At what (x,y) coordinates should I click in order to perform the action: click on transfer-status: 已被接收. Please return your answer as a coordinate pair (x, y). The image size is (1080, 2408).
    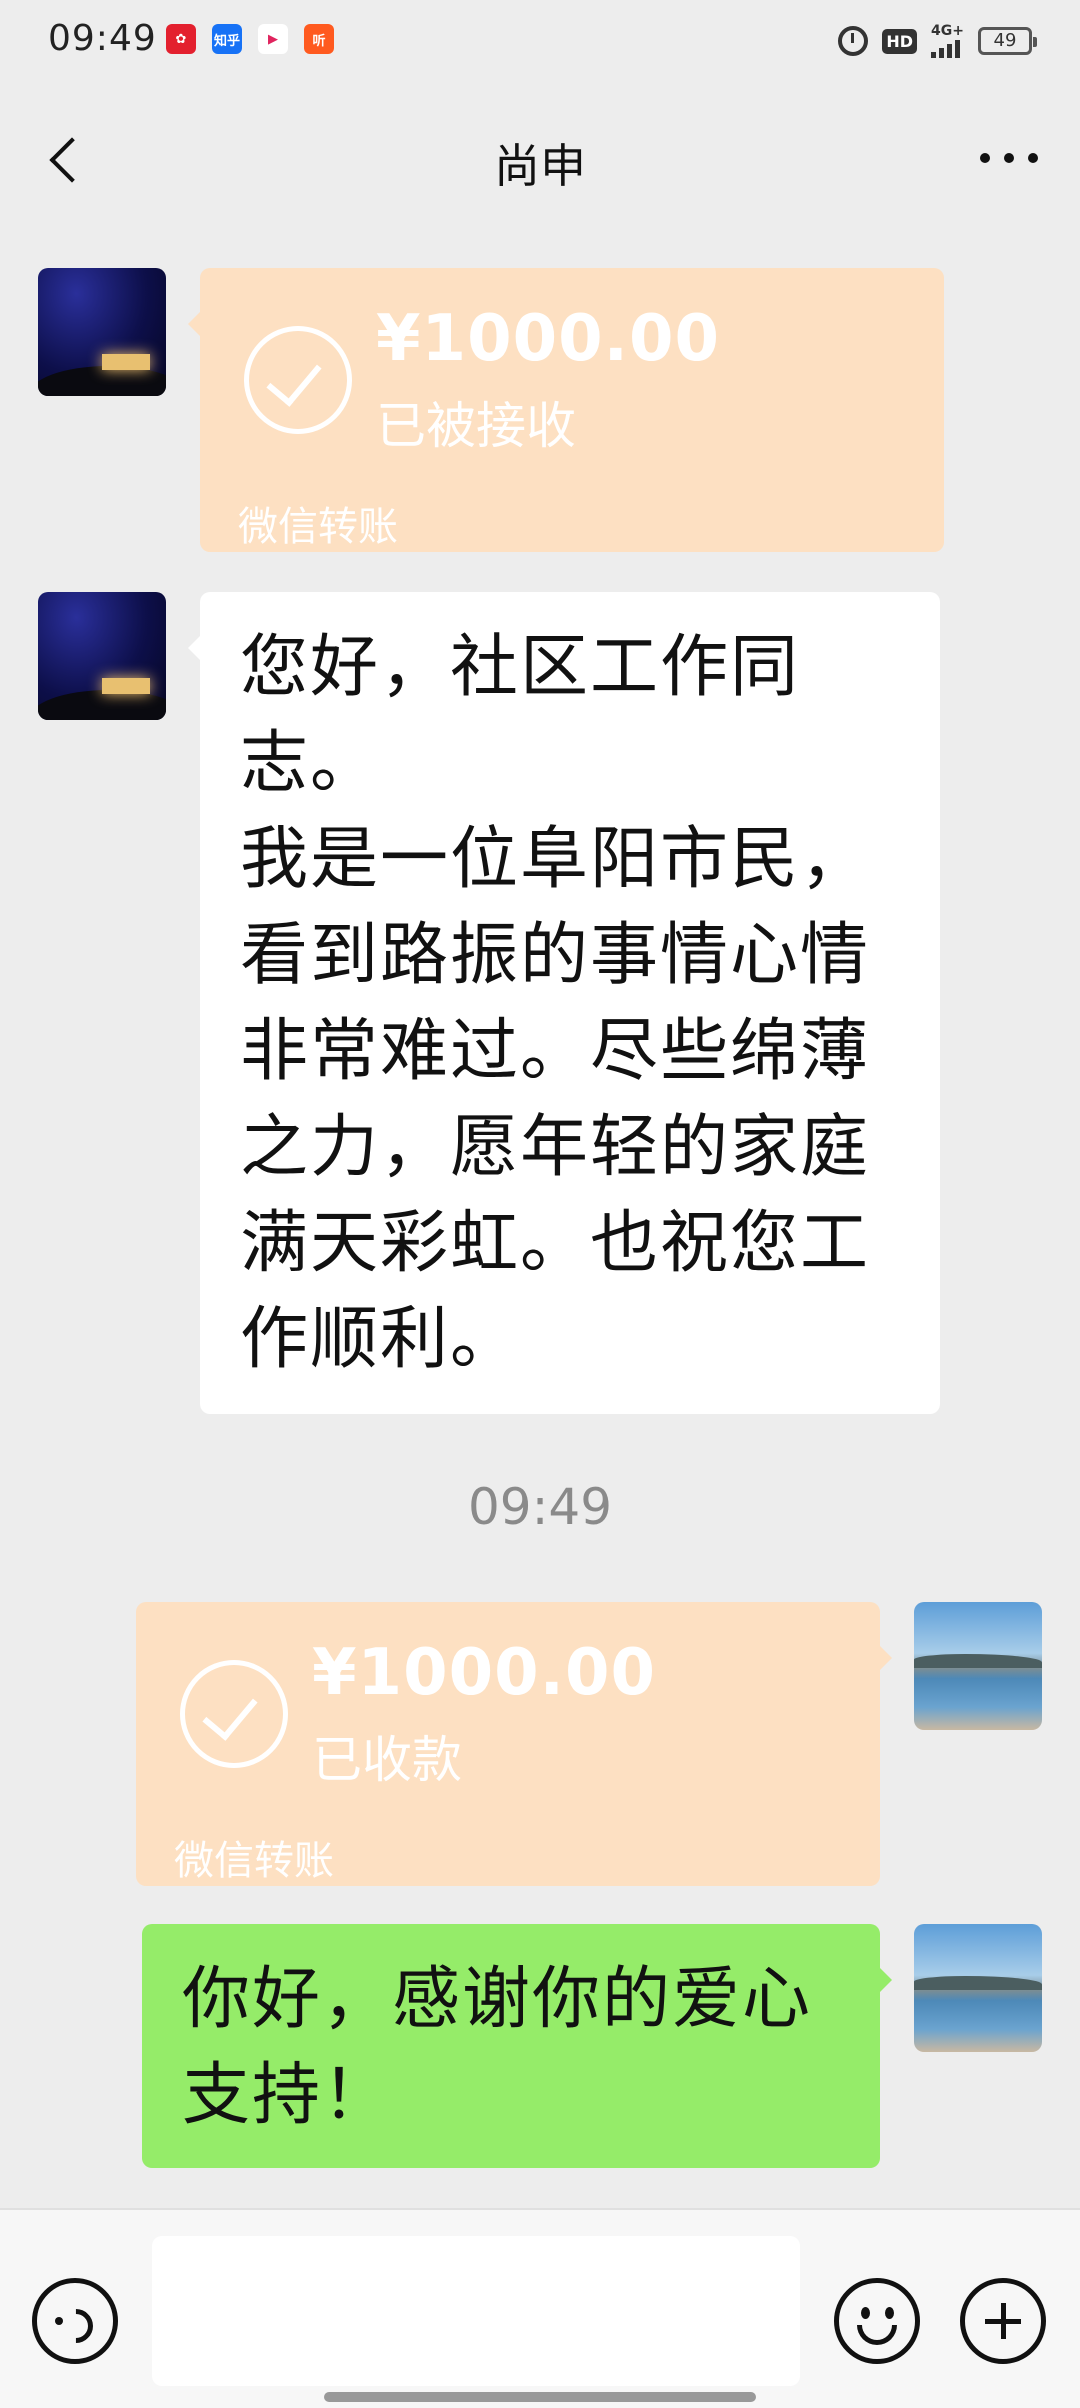
    Looking at the image, I should click on (476, 426).